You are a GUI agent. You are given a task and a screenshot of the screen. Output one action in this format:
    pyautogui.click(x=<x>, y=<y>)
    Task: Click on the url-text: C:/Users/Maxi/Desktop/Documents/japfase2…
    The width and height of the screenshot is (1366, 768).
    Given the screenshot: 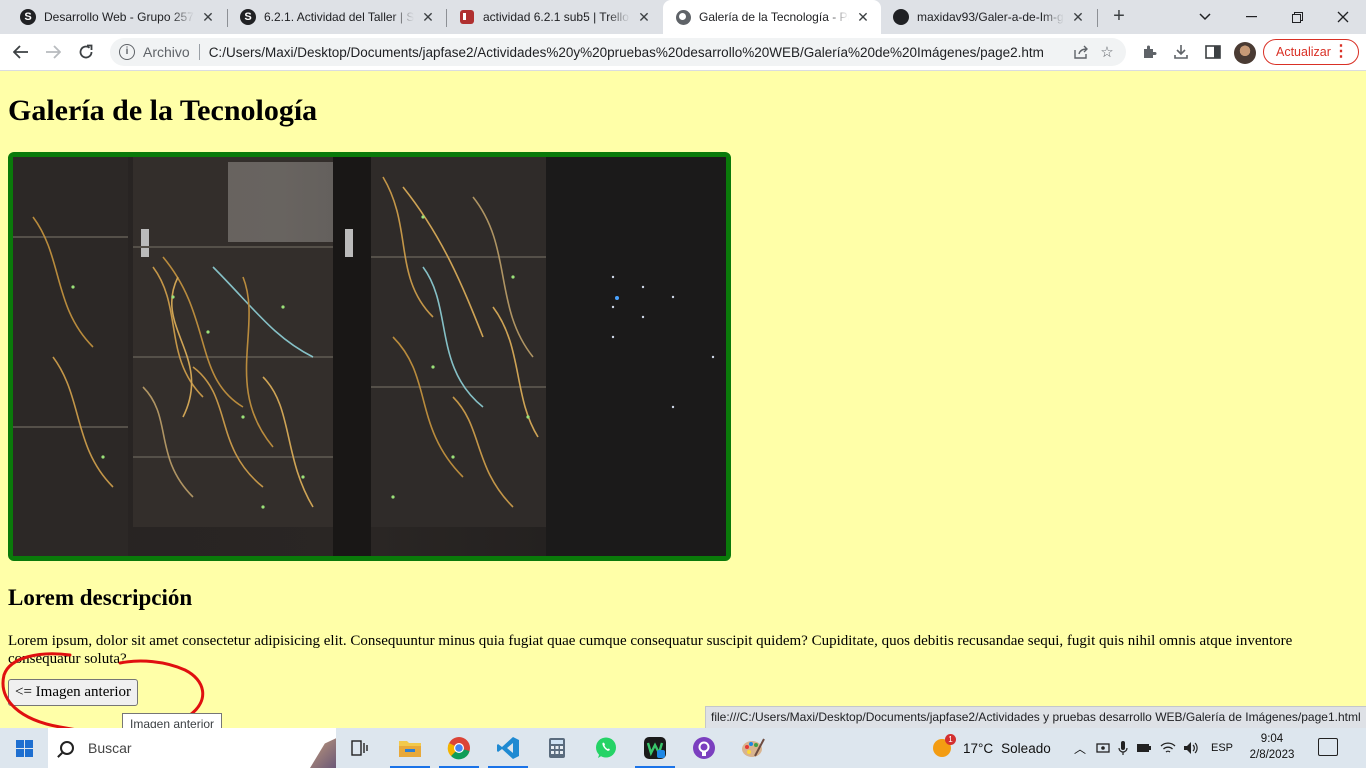 What is the action you would take?
    pyautogui.click(x=638, y=52)
    